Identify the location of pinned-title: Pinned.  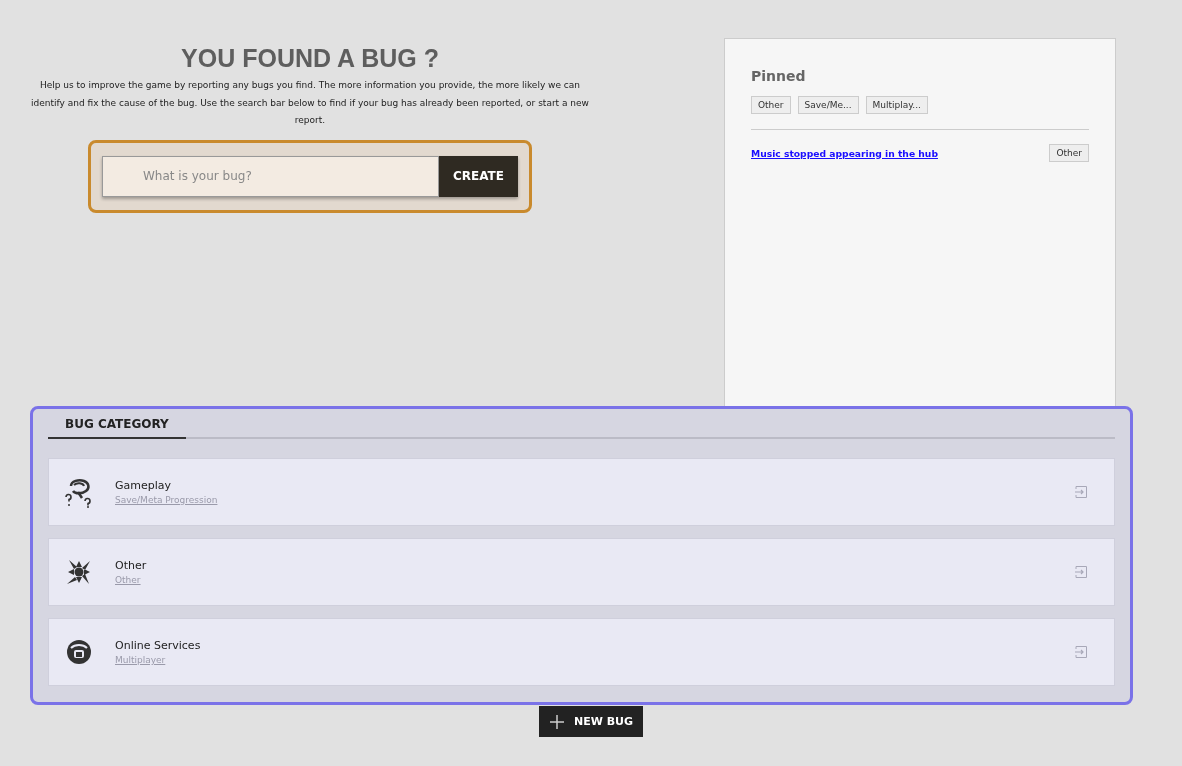
(779, 76).